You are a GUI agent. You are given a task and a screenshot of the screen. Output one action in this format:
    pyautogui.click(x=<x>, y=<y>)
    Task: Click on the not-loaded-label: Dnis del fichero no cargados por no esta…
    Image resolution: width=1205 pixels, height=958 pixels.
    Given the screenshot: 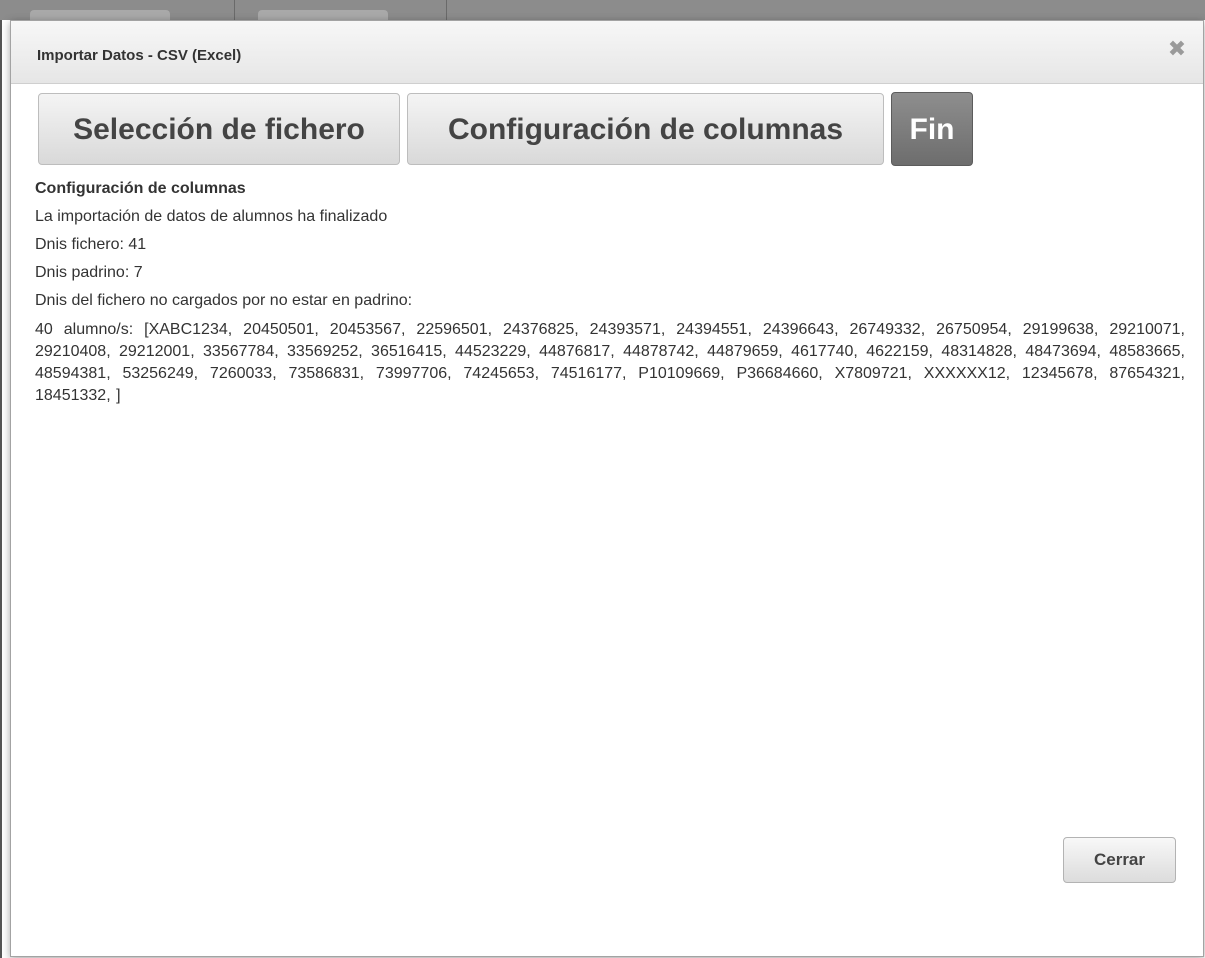 What is the action you would take?
    pyautogui.click(x=224, y=300)
    